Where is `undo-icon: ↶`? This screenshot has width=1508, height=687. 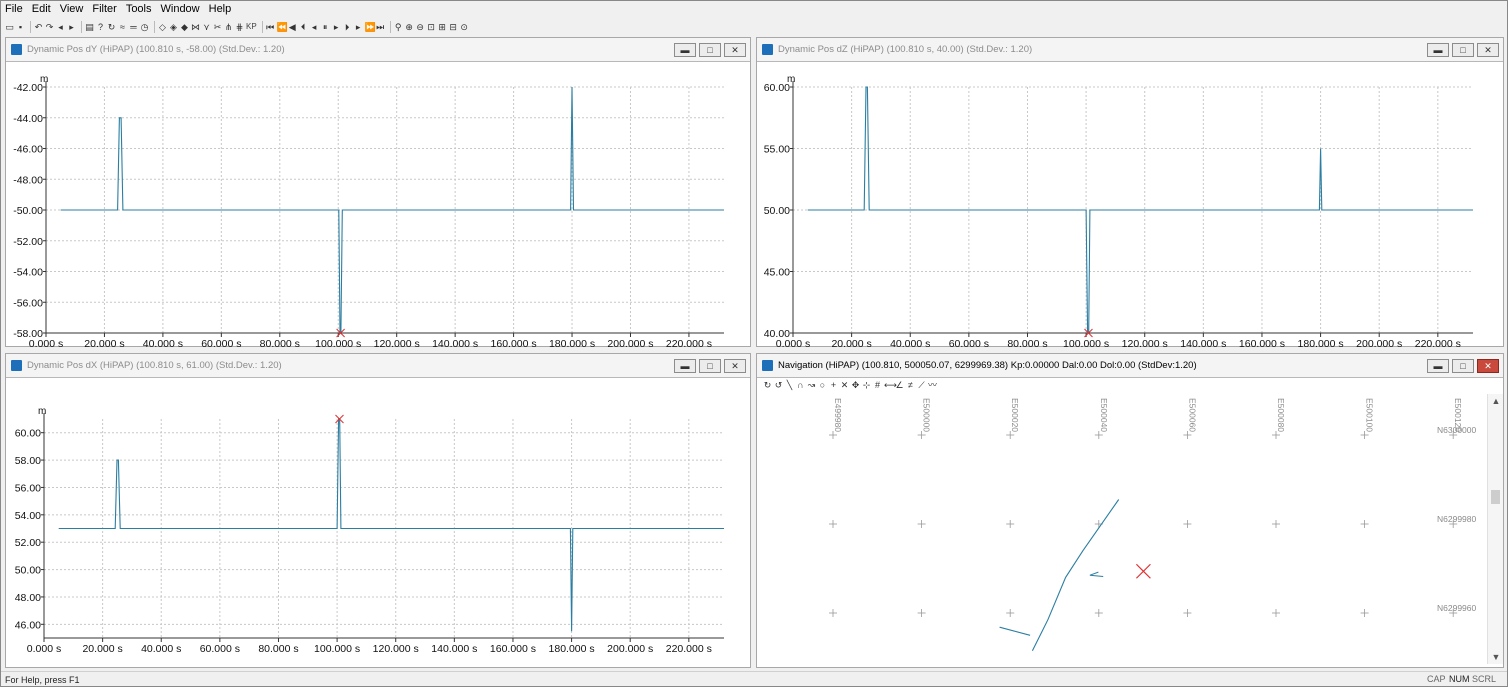
undo-icon: ↶ is located at coordinates (38, 27).